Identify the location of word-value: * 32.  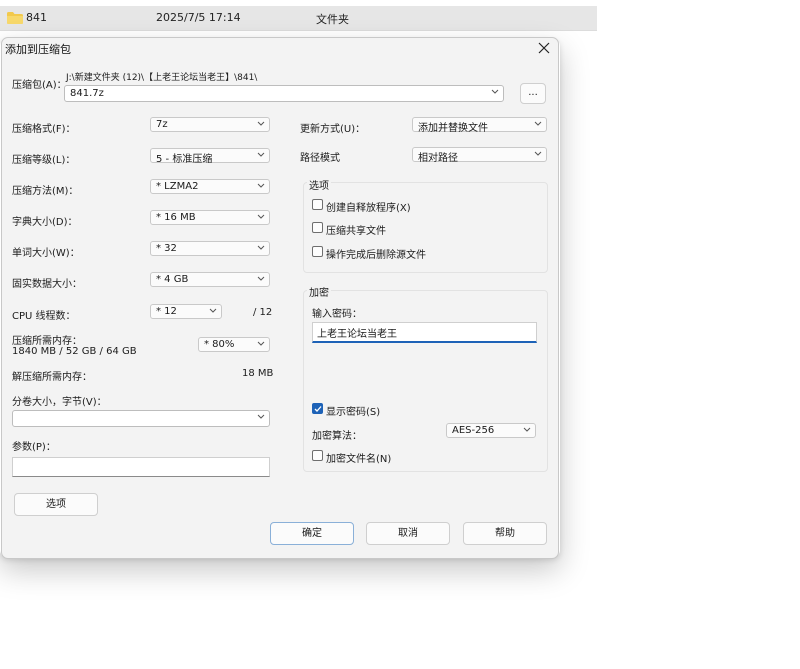
(166, 248).